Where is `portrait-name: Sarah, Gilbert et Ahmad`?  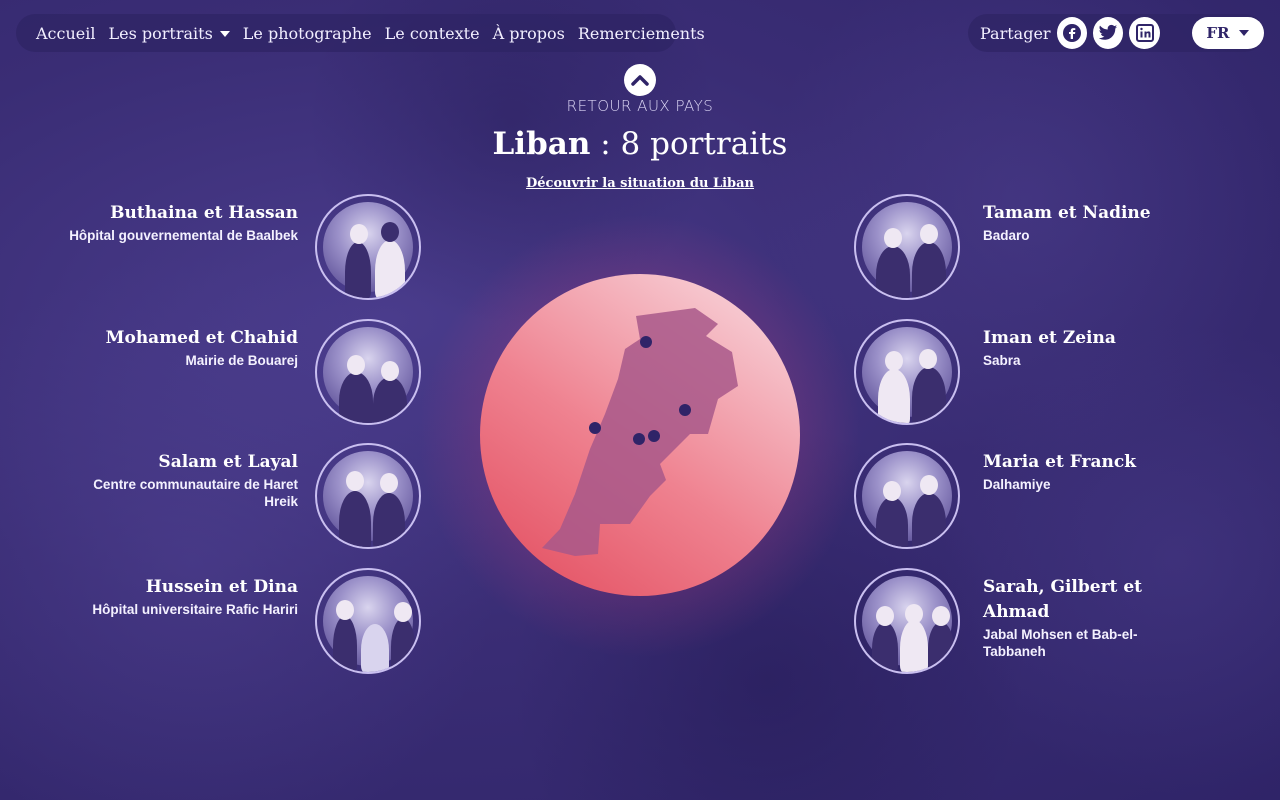
portrait-name: Sarah, Gilbert et Ahmad is located at coordinates (1073, 600).